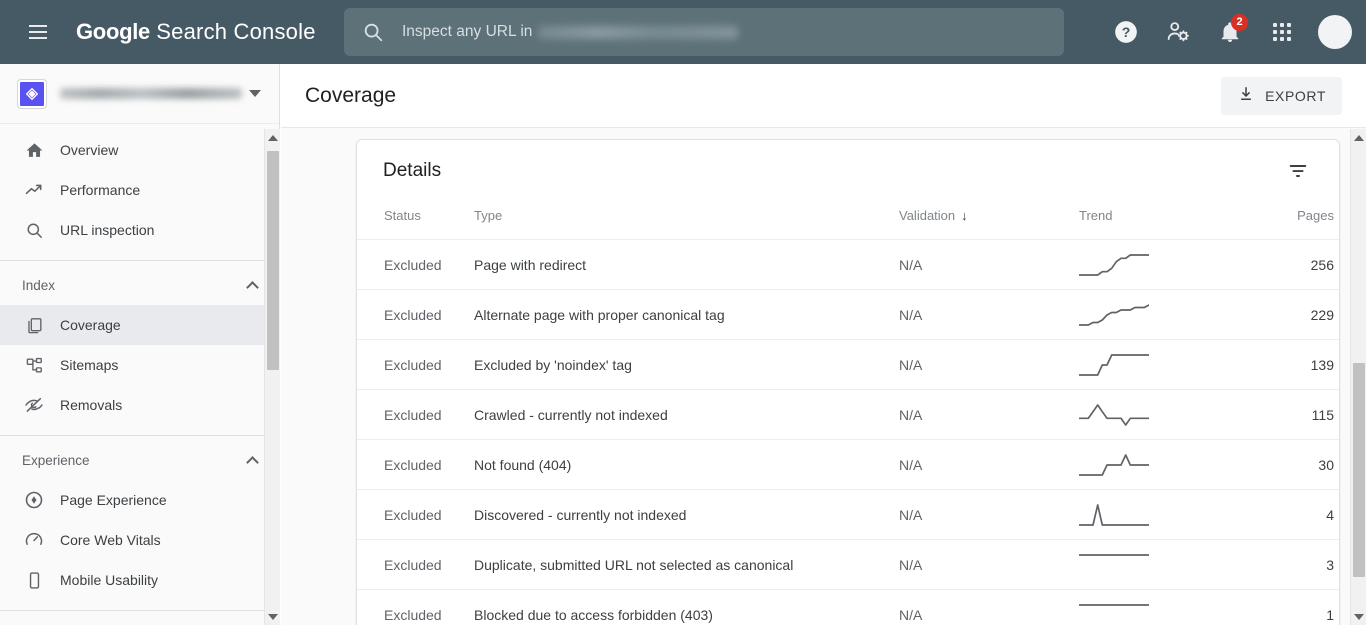  What do you see at coordinates (139, 460) in the screenshot?
I see `sidebar-group-experience: Experience` at bounding box center [139, 460].